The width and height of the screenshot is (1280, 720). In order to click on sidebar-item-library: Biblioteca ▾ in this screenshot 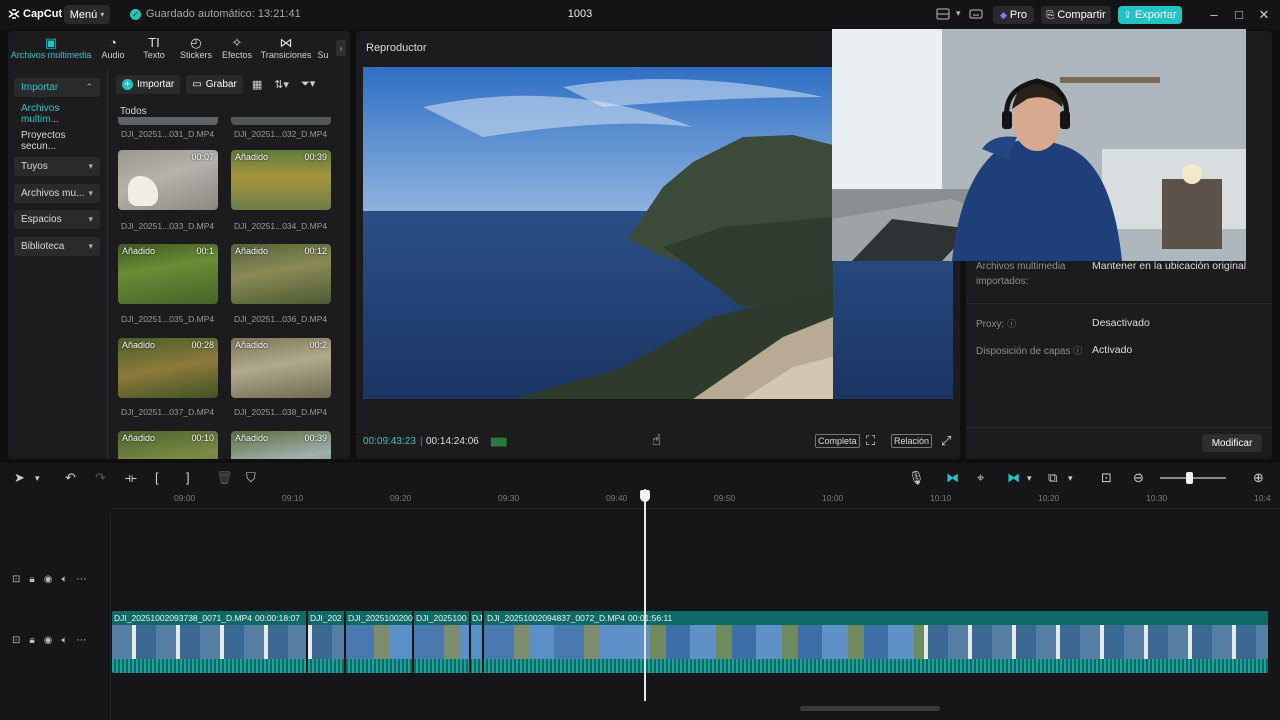, I will do `click(57, 246)`.